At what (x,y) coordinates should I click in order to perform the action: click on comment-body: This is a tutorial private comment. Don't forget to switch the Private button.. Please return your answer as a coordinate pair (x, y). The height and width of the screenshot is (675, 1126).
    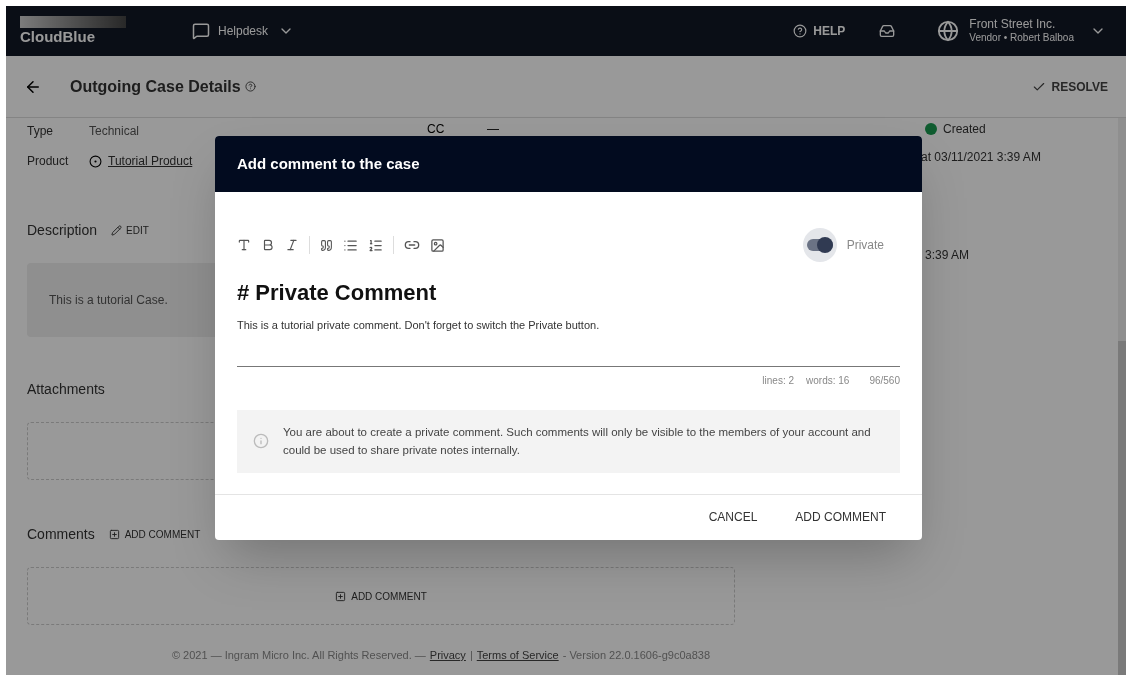
    Looking at the image, I should click on (419, 325).